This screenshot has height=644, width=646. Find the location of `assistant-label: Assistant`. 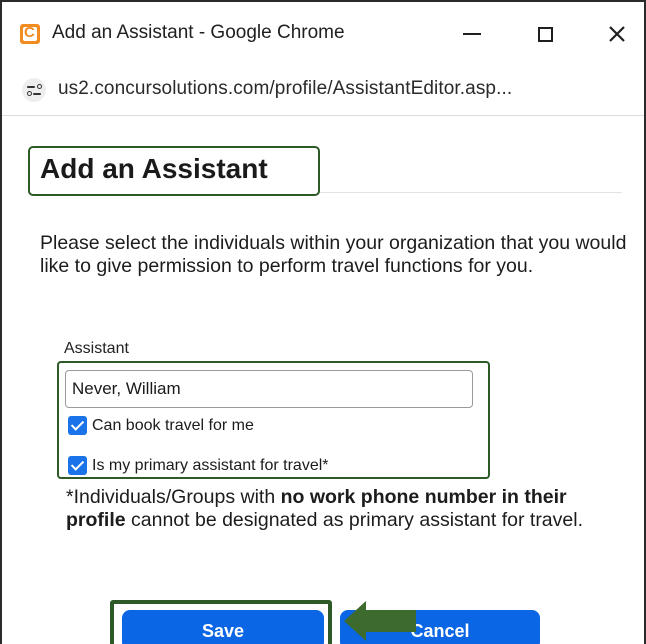

assistant-label: Assistant is located at coordinates (96, 348).